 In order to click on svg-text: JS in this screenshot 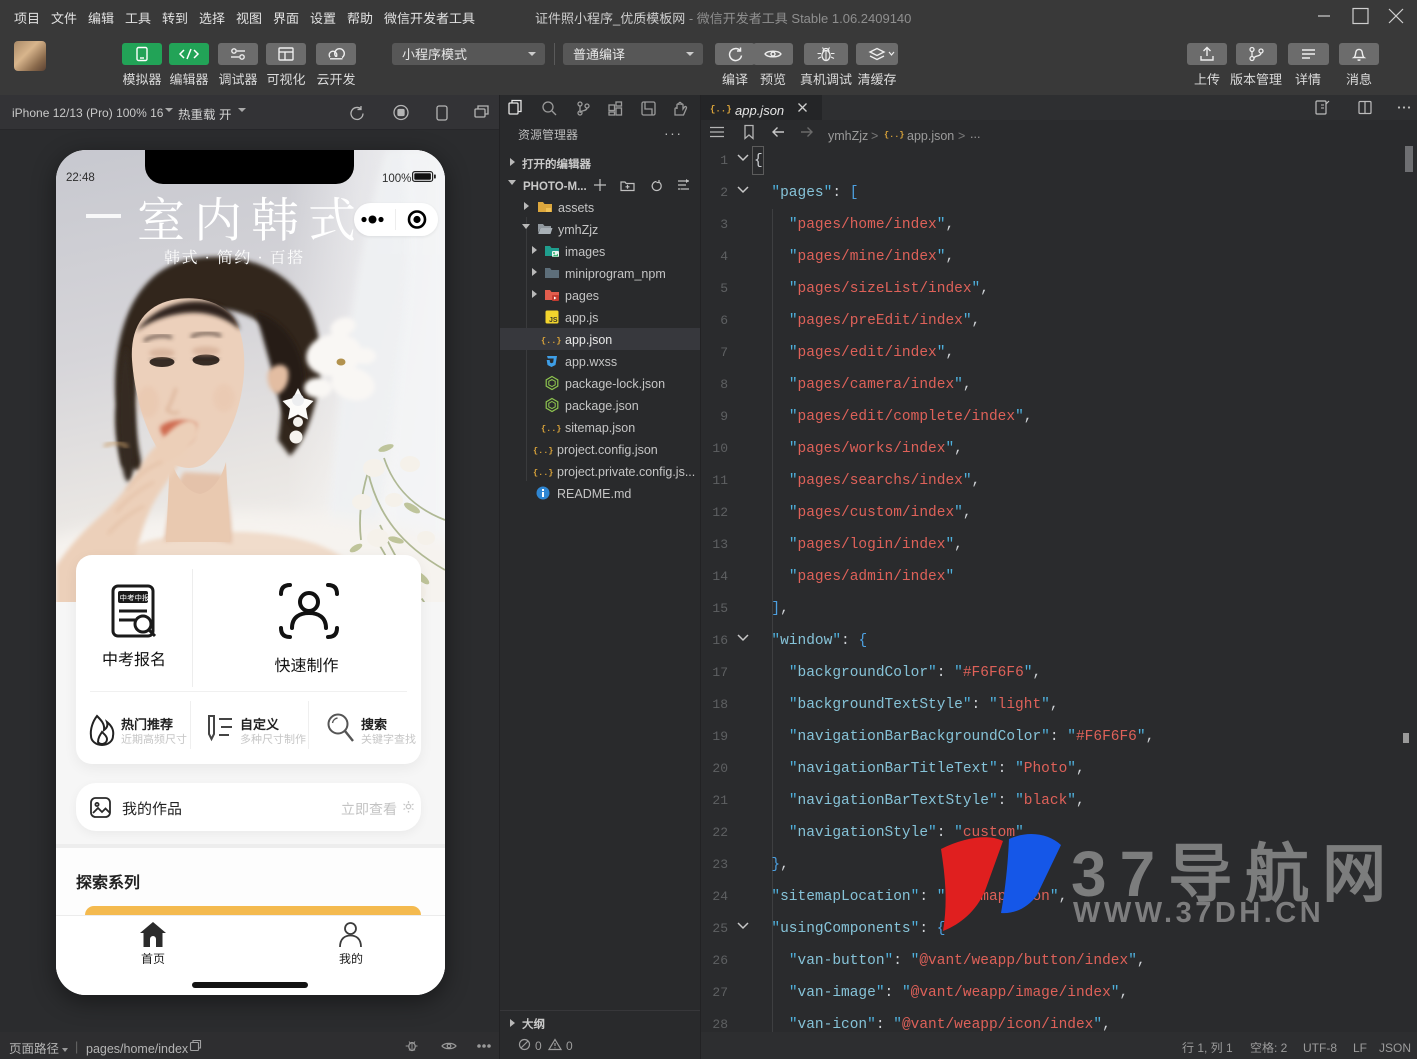, I will do `click(553, 320)`.